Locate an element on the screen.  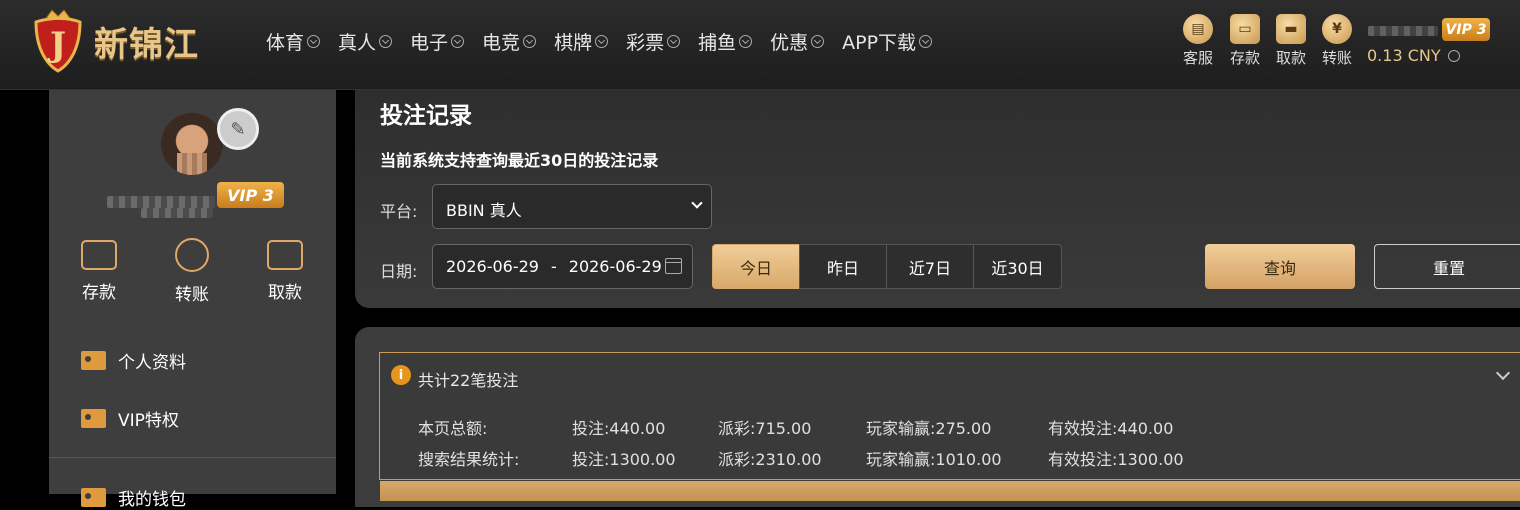
date-label: 日期: is located at coordinates (399, 271).